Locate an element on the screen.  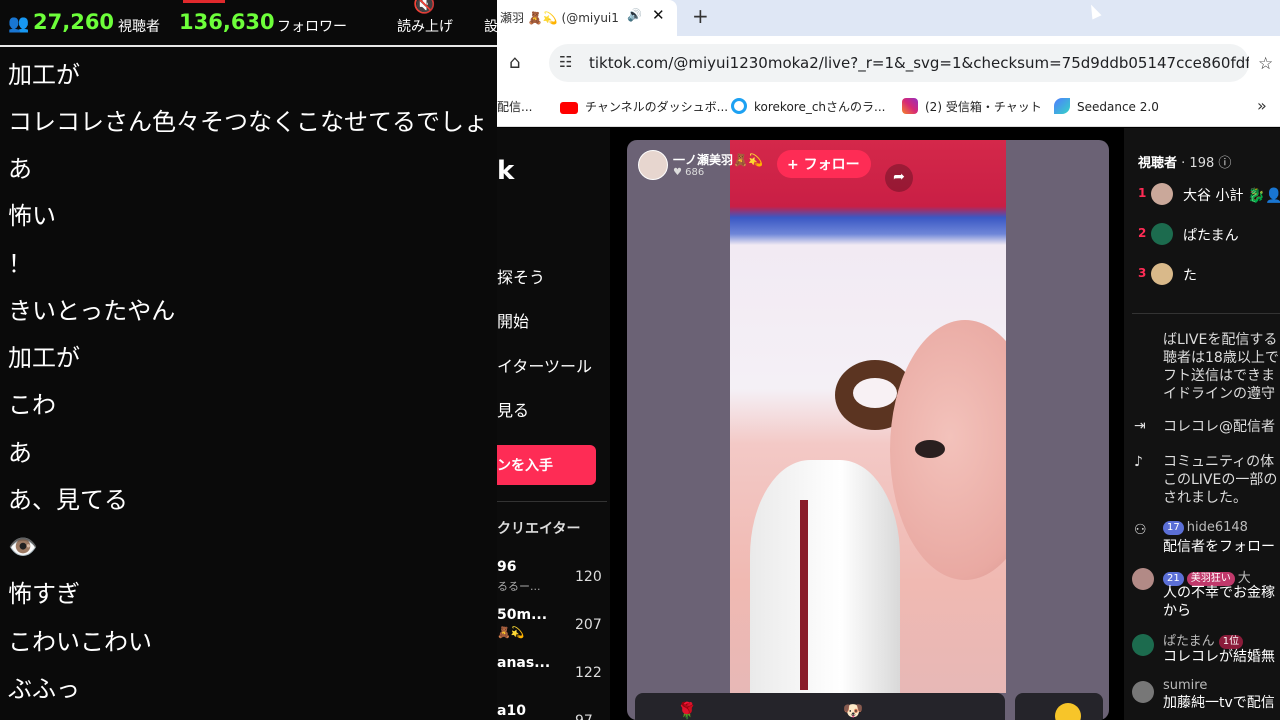
rank-number: 3 is located at coordinates (1142, 273).